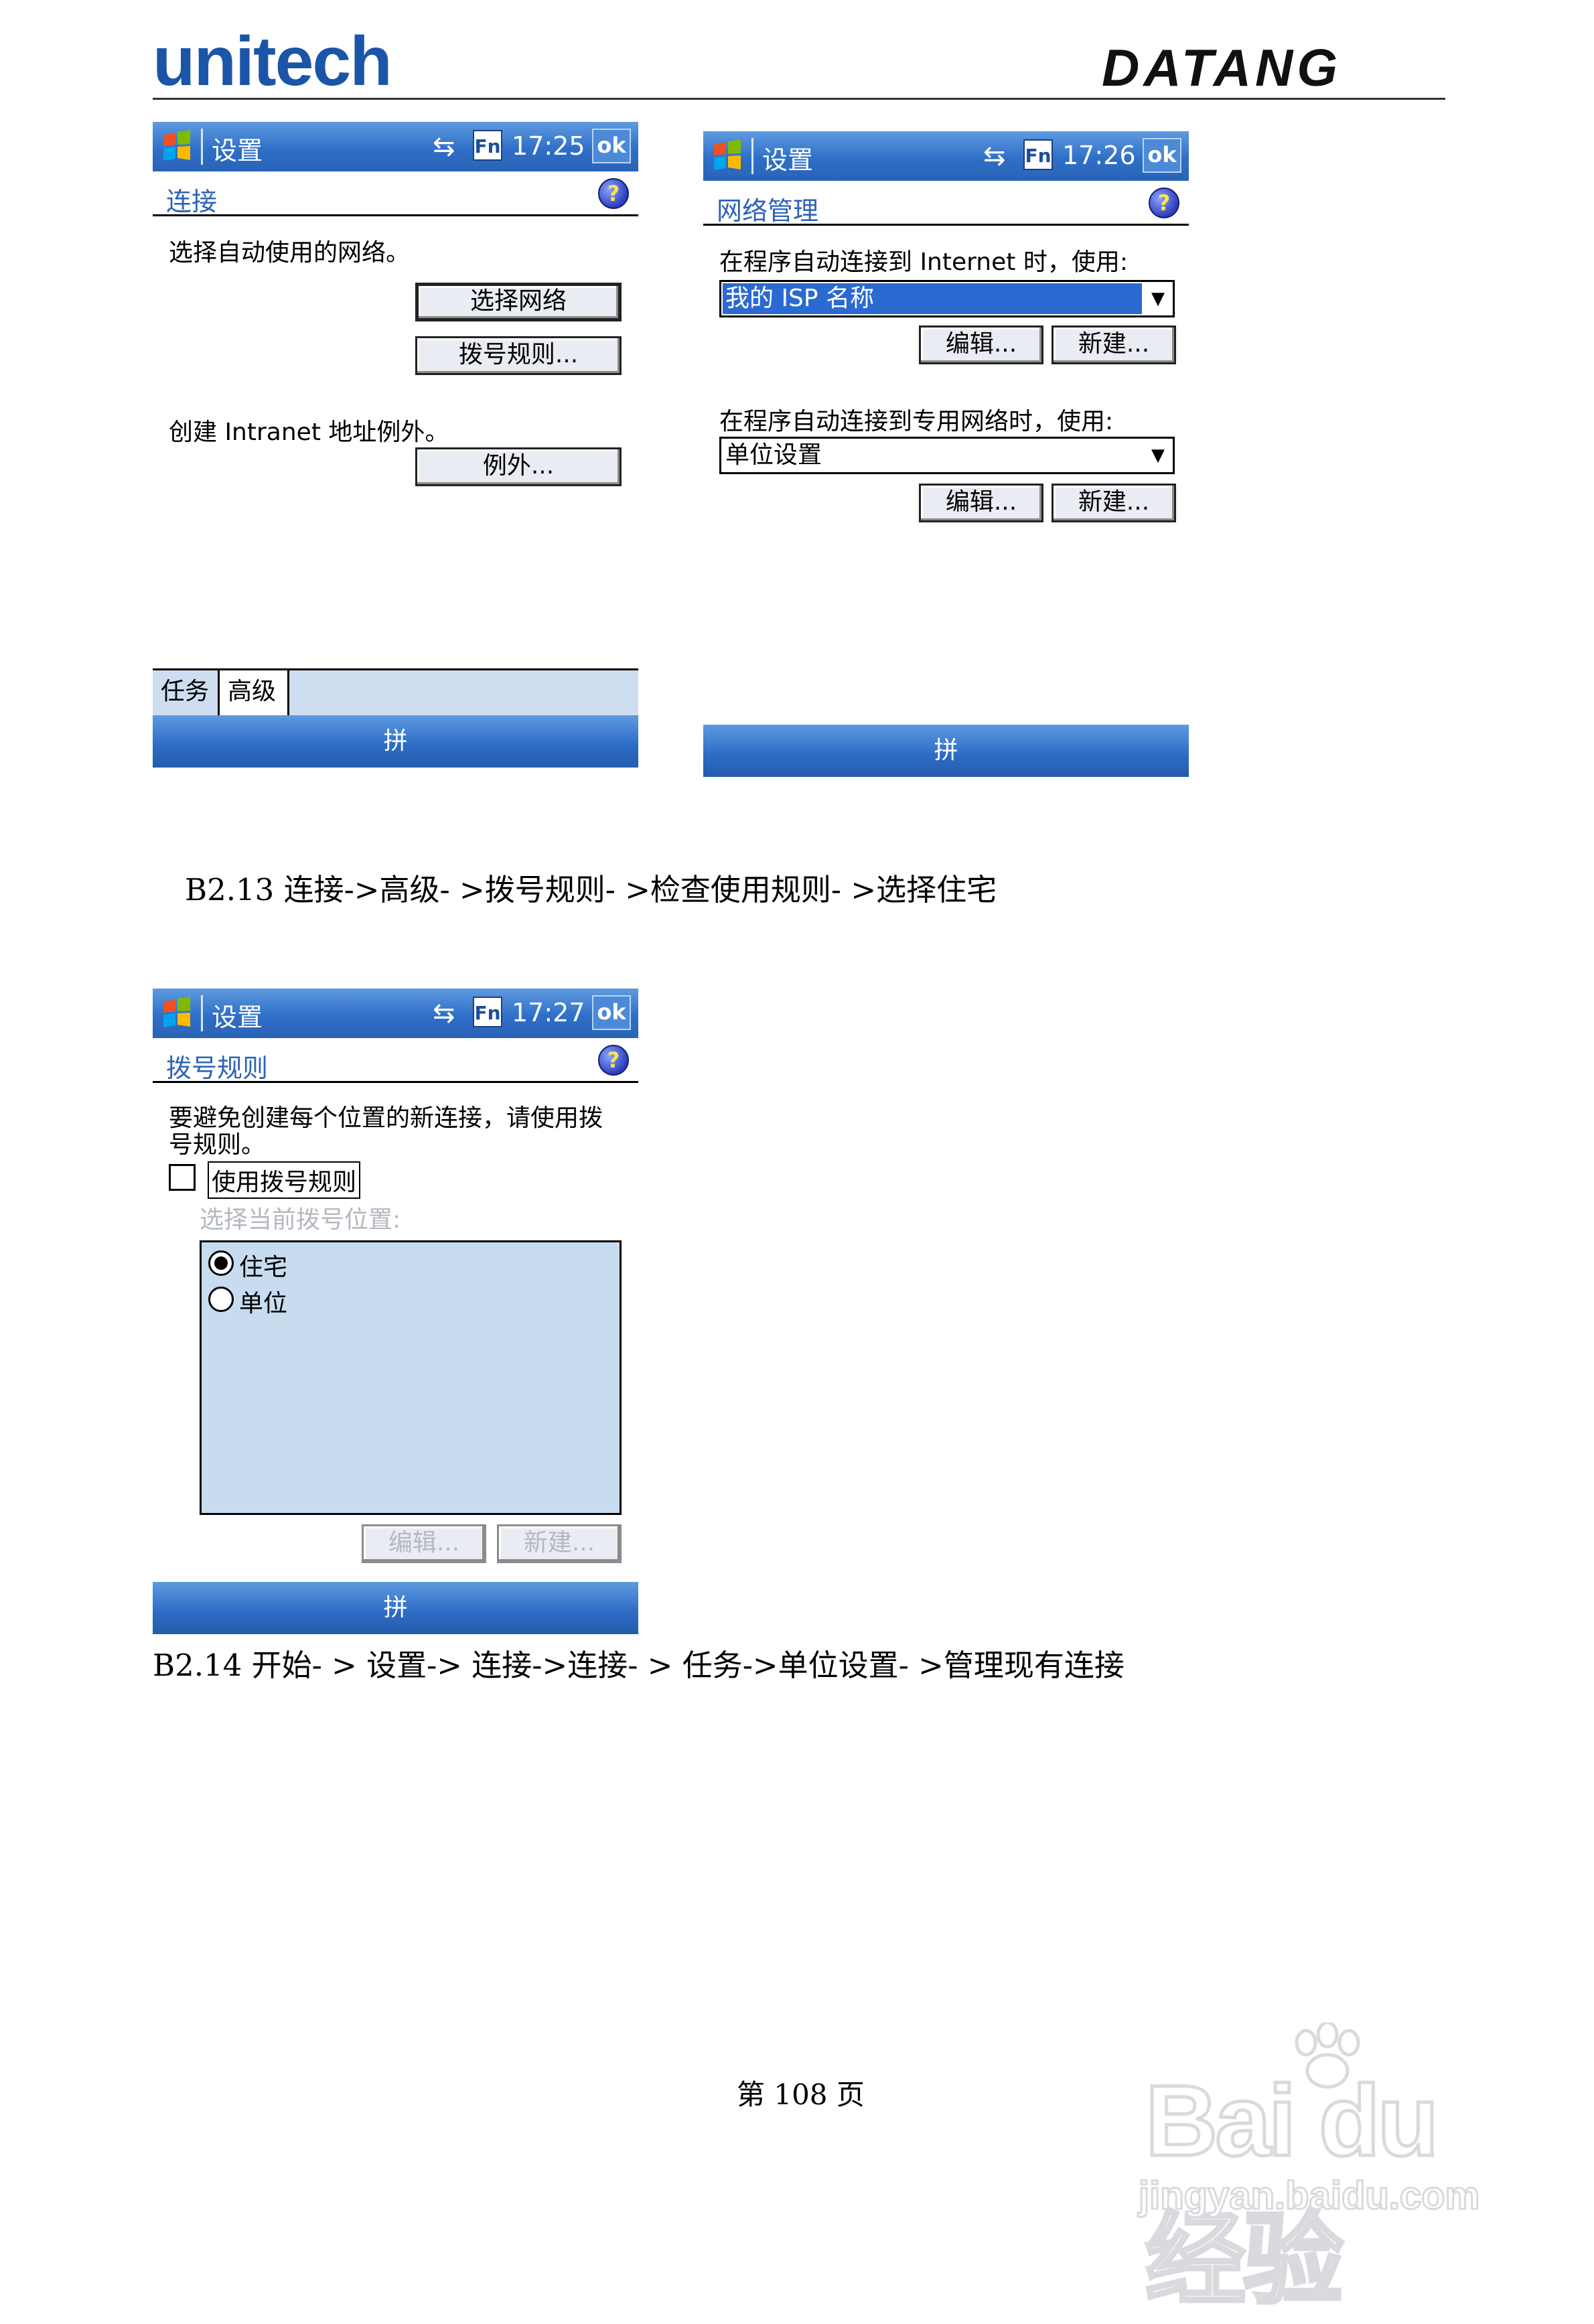 Image resolution: width=1594 pixels, height=2324 pixels. What do you see at coordinates (591, 890) in the screenshot?
I see `caption-b2-13: B2.13 连接->高级- >拨号规则- >检查使用规则- >选择住宅` at bounding box center [591, 890].